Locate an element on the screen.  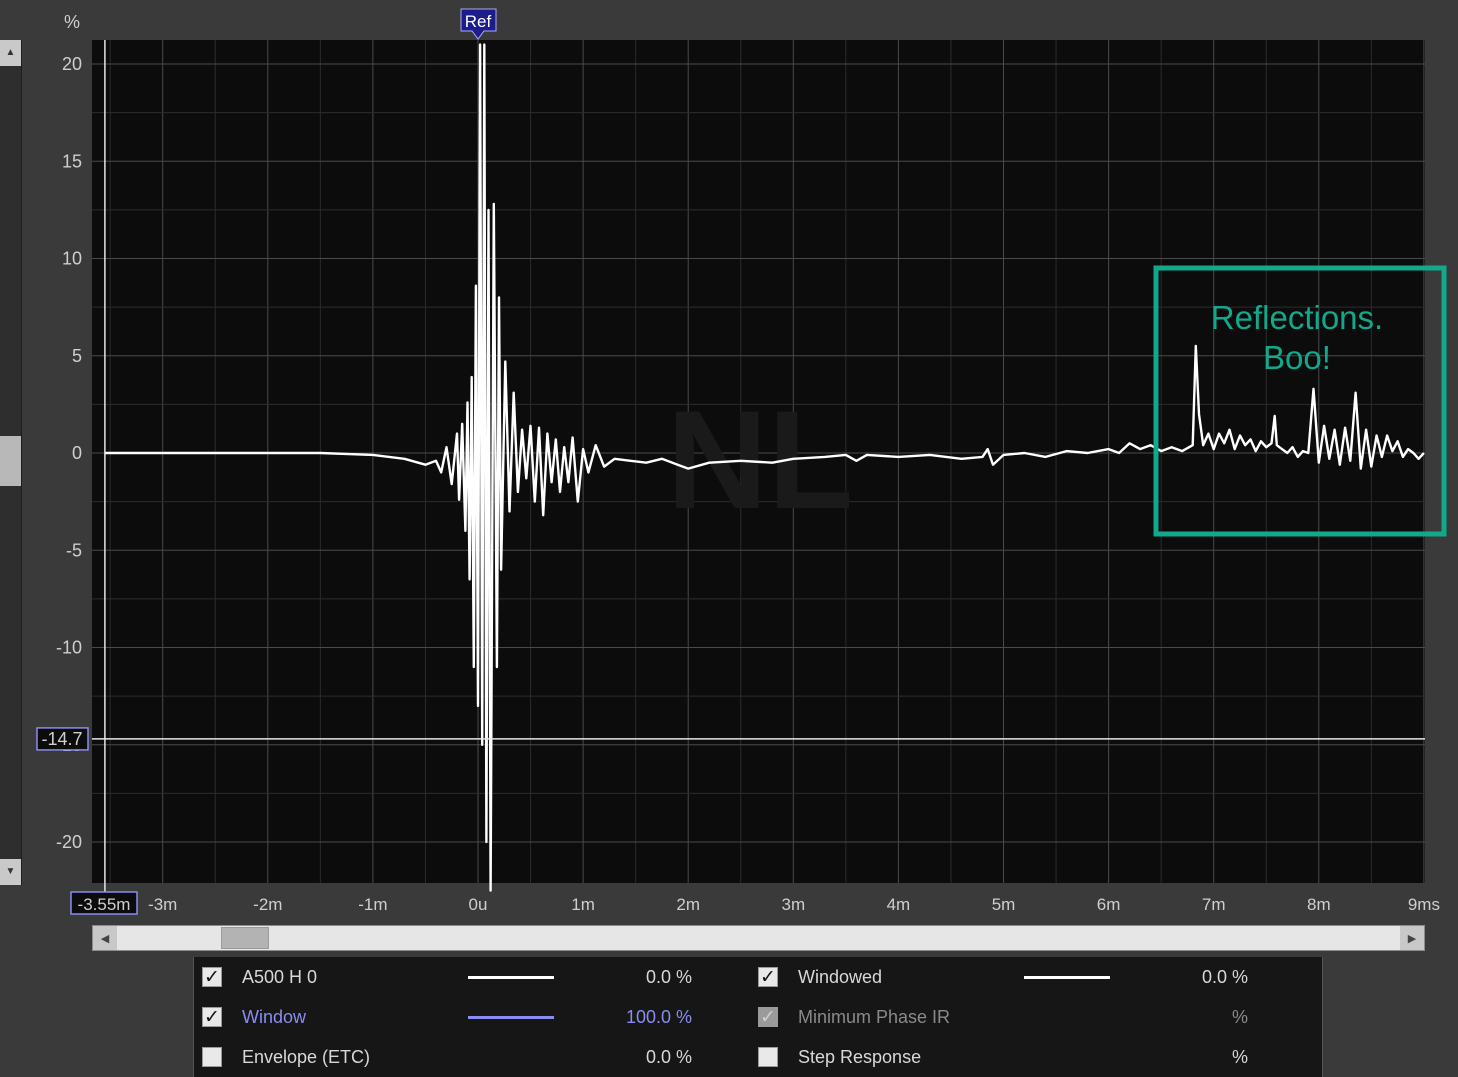
checkbox-min-phase: ✓ is located at coordinates (768, 1017).